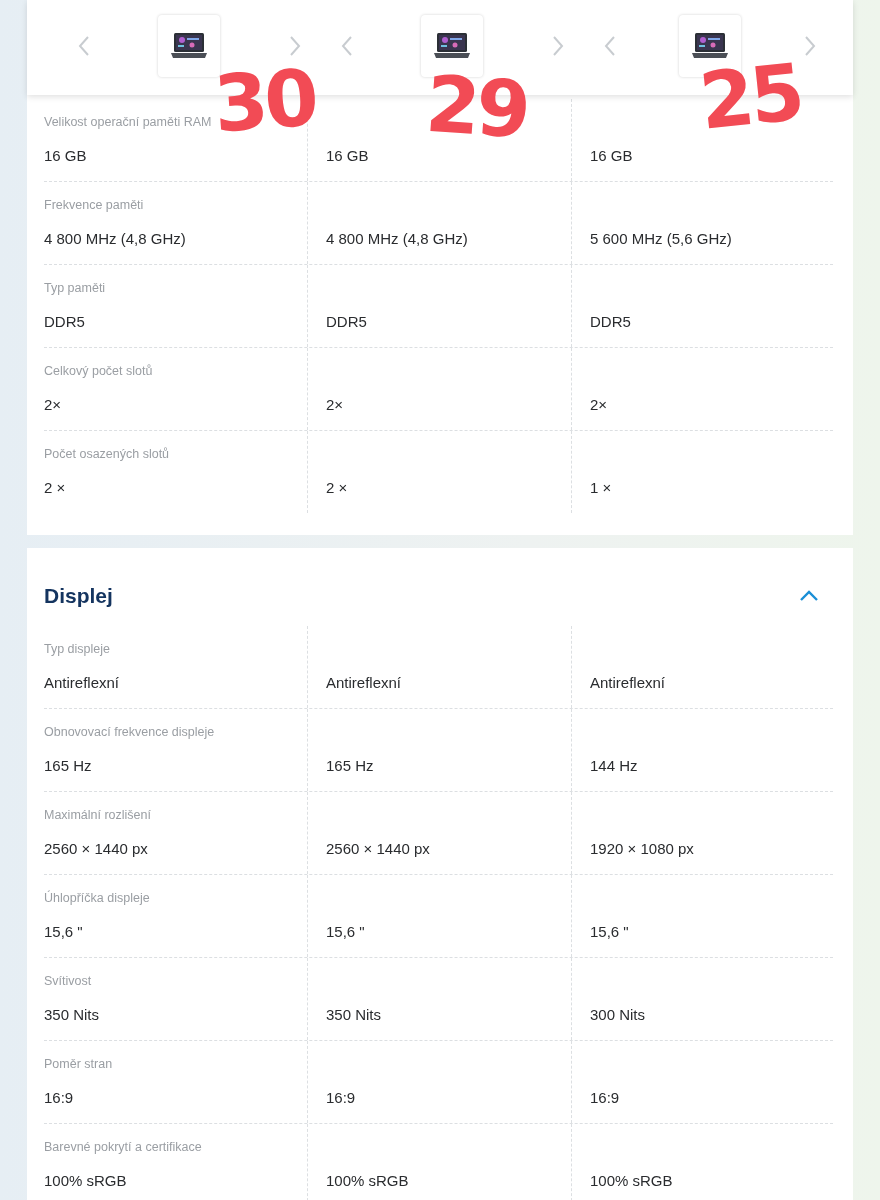 The height and width of the screenshot is (1200, 880). I want to click on spec-label: Barevné pokrytí a certifikace, so click(123, 1148).